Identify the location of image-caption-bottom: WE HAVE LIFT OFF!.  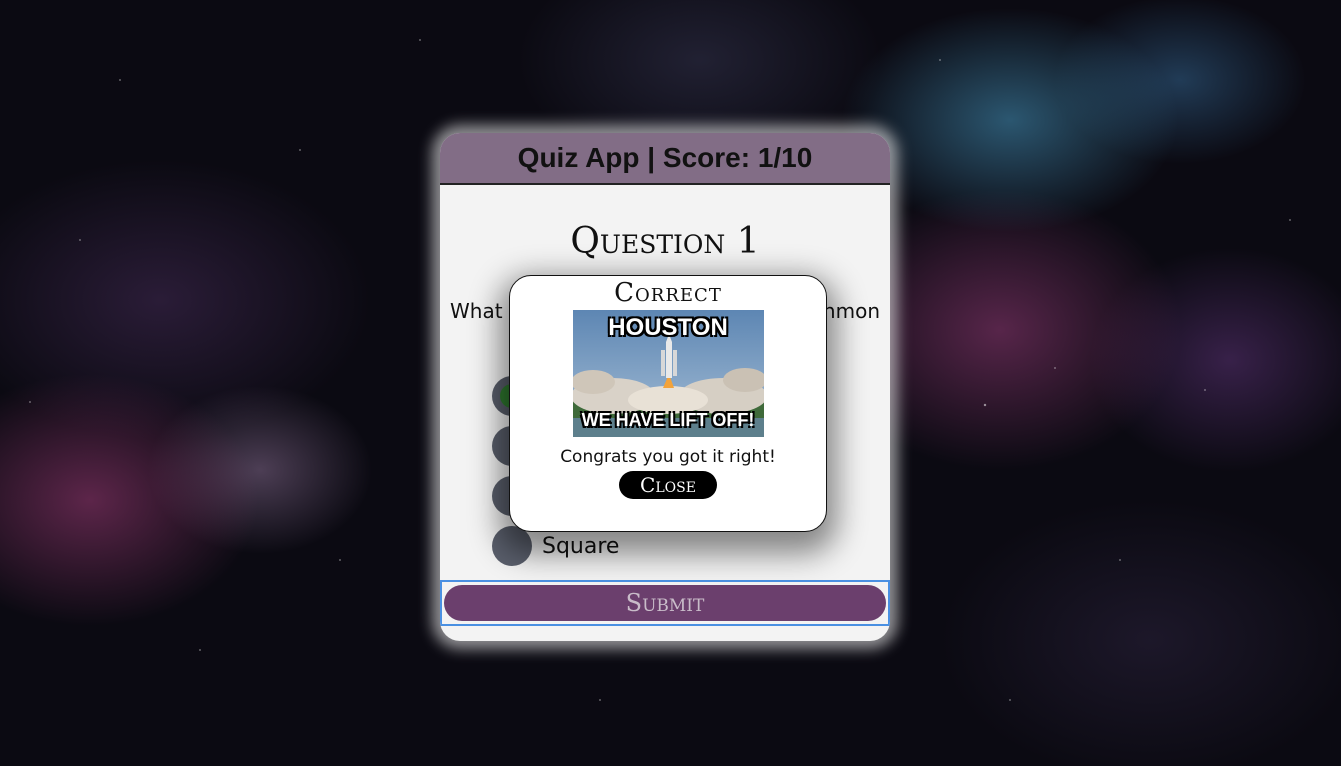
(668, 420).